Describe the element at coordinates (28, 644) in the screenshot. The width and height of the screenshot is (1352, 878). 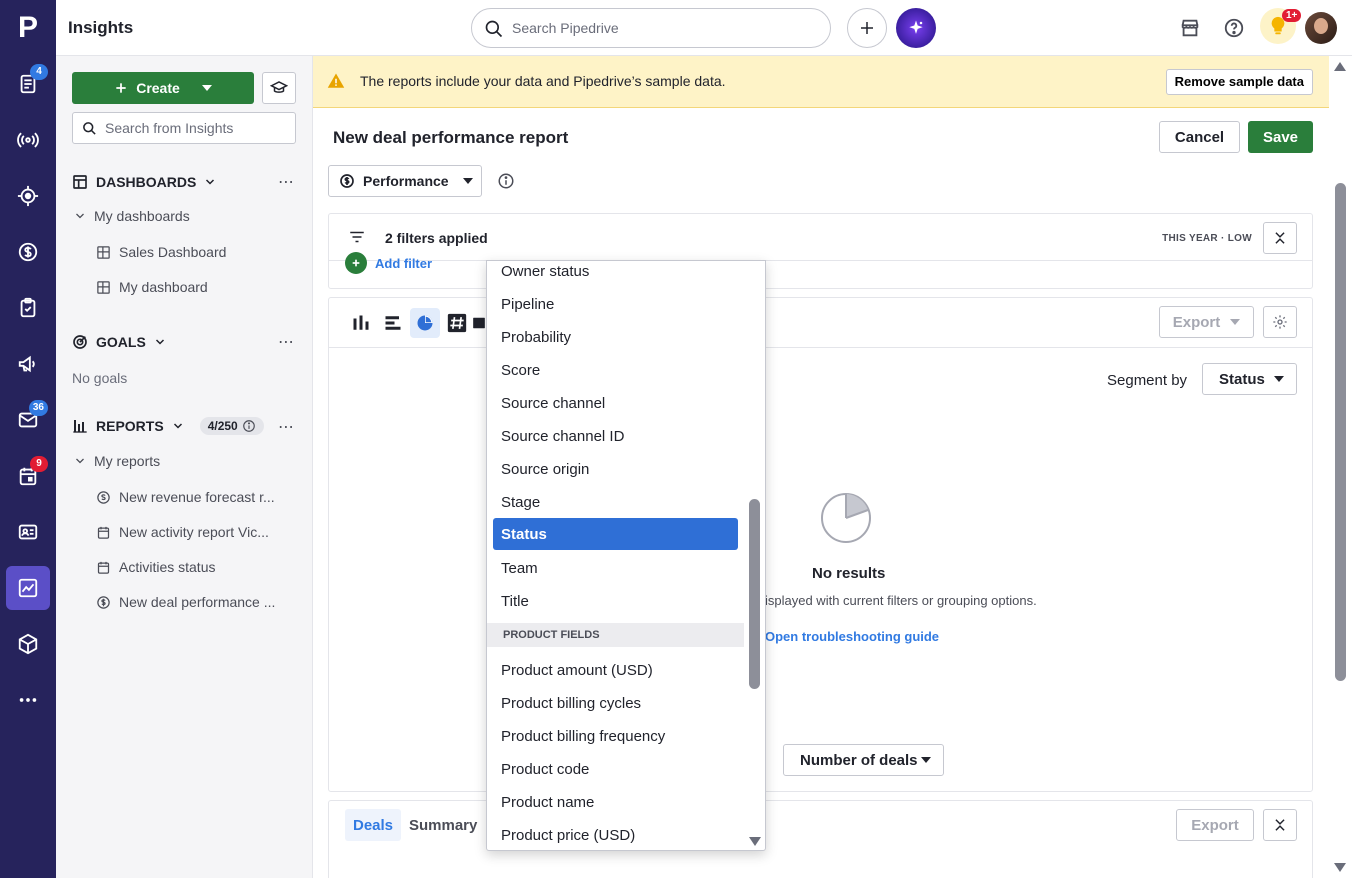
I see `products-nav-item` at that location.